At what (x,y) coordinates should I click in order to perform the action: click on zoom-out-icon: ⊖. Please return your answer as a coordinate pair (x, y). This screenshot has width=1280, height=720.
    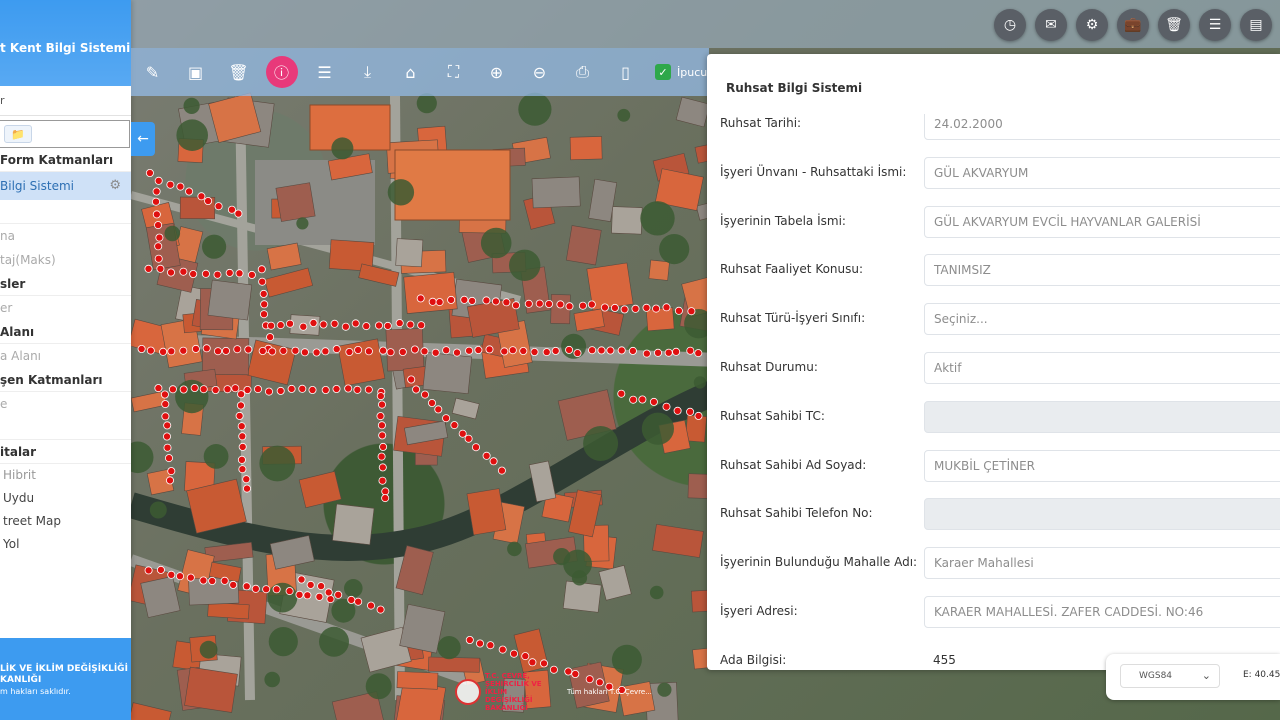
    Looking at the image, I should click on (539, 72).